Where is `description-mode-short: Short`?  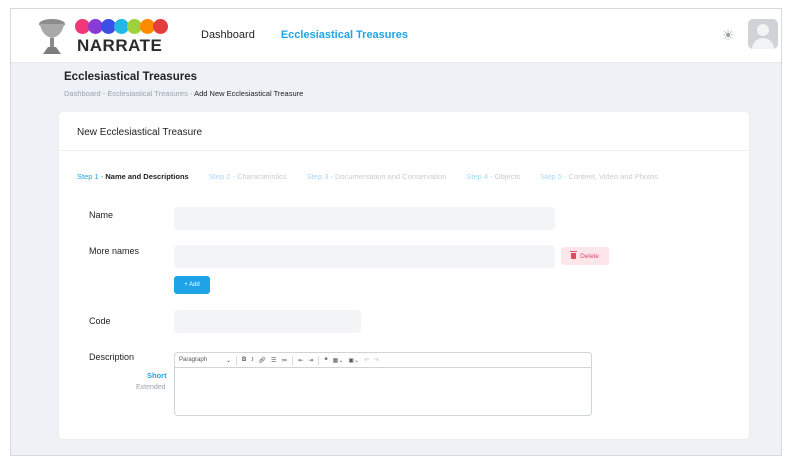 description-mode-short: Short is located at coordinates (157, 375).